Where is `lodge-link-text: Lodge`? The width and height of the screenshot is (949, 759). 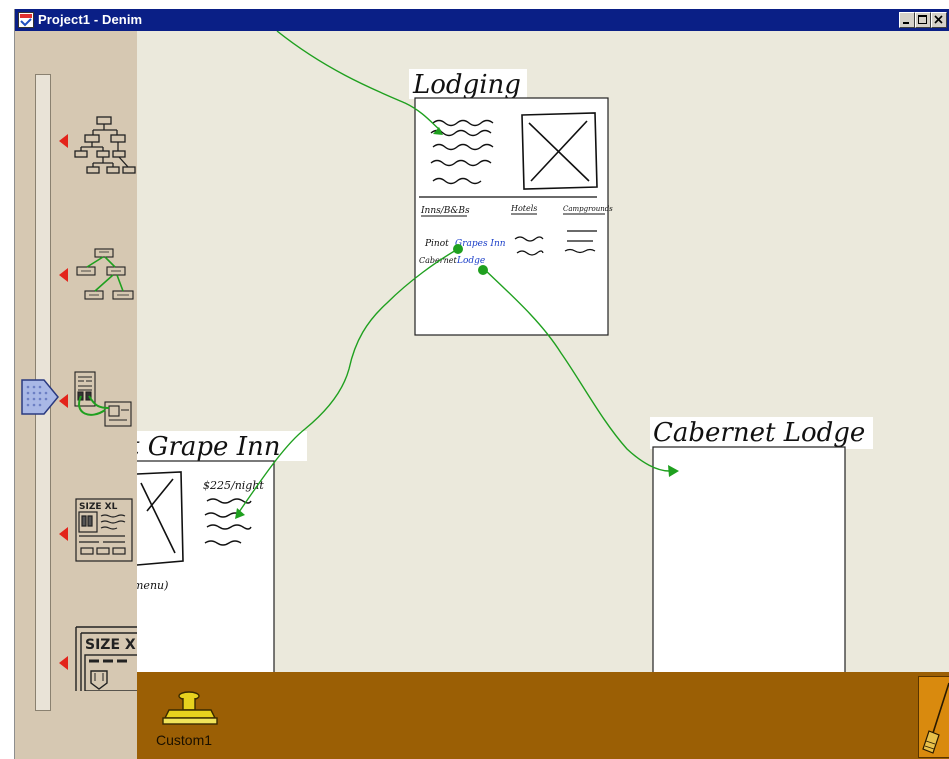
lodge-link-text: Lodge is located at coordinates (470, 261).